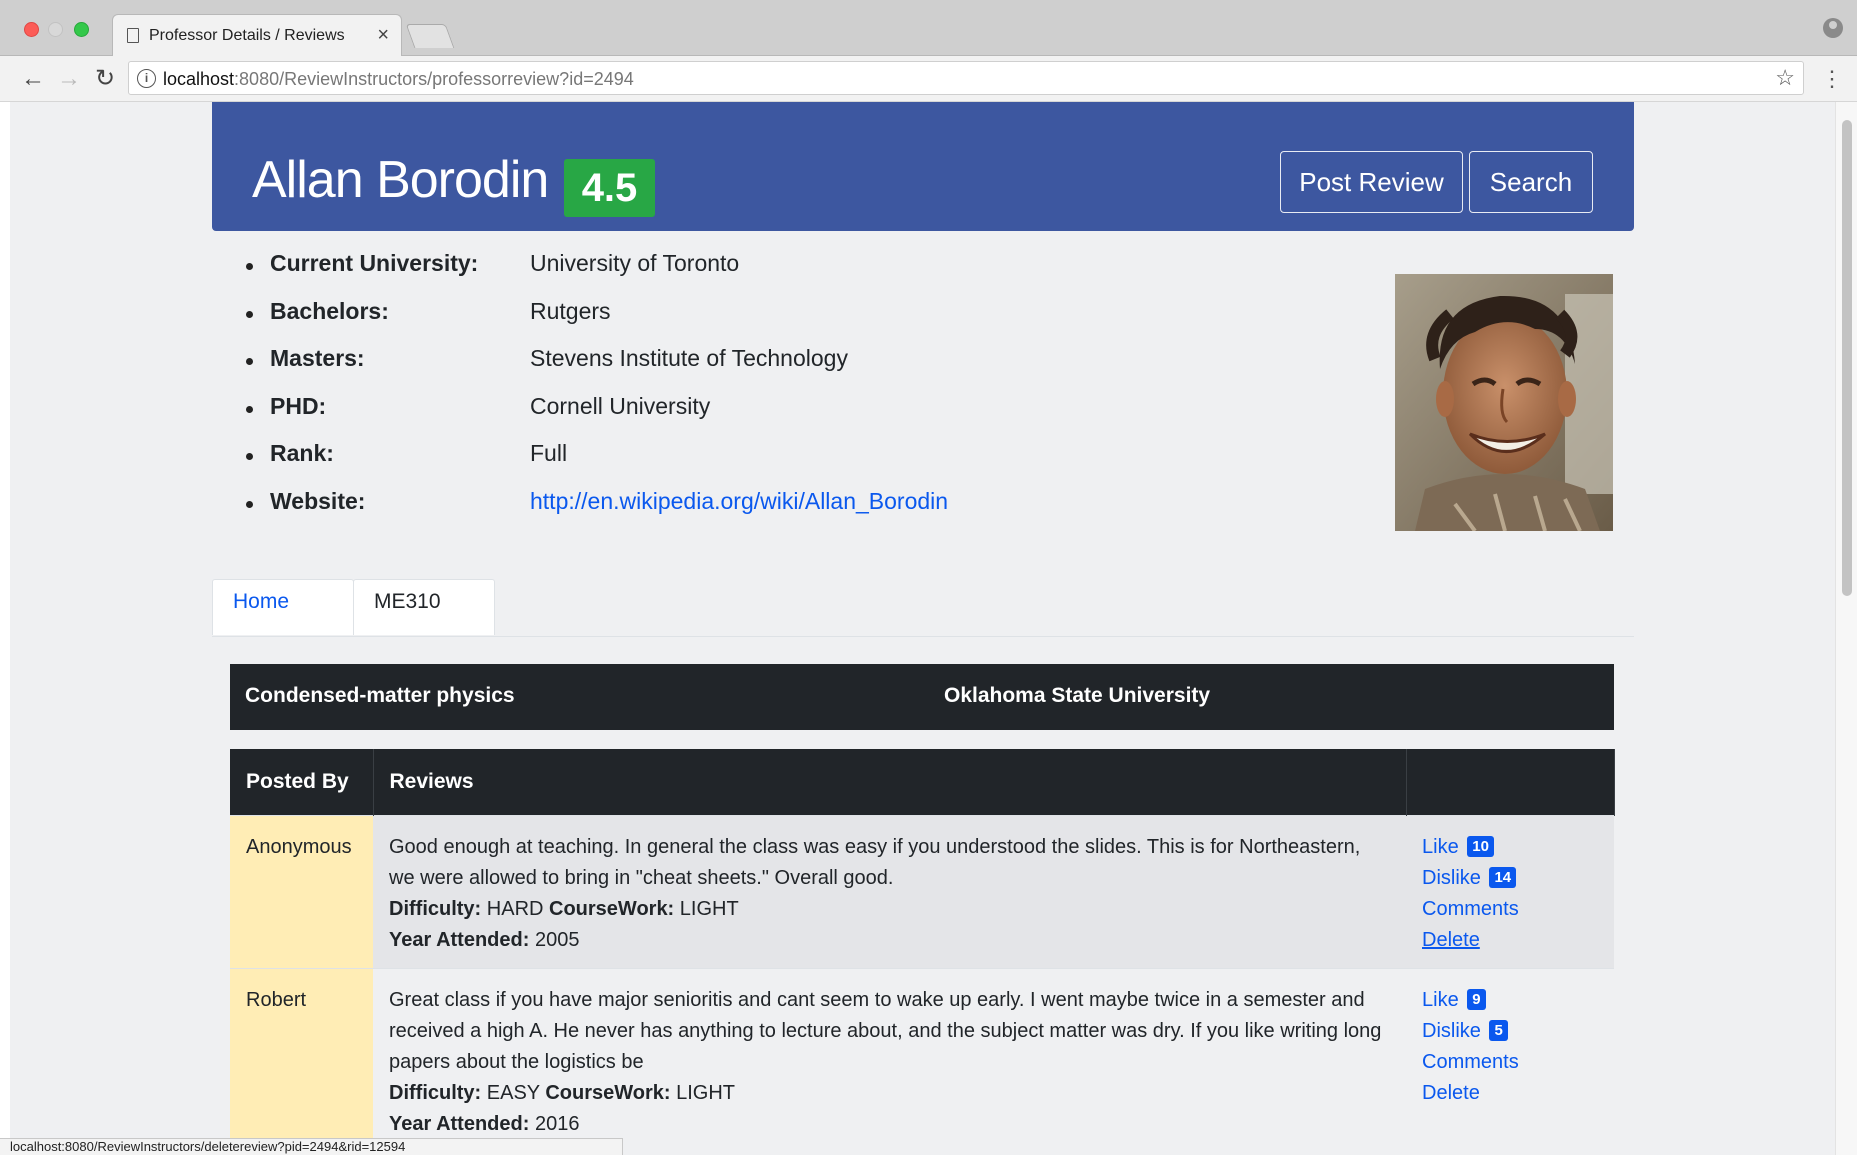  Describe the element at coordinates (283, 607) in the screenshot. I see `tab-home: Home` at that location.